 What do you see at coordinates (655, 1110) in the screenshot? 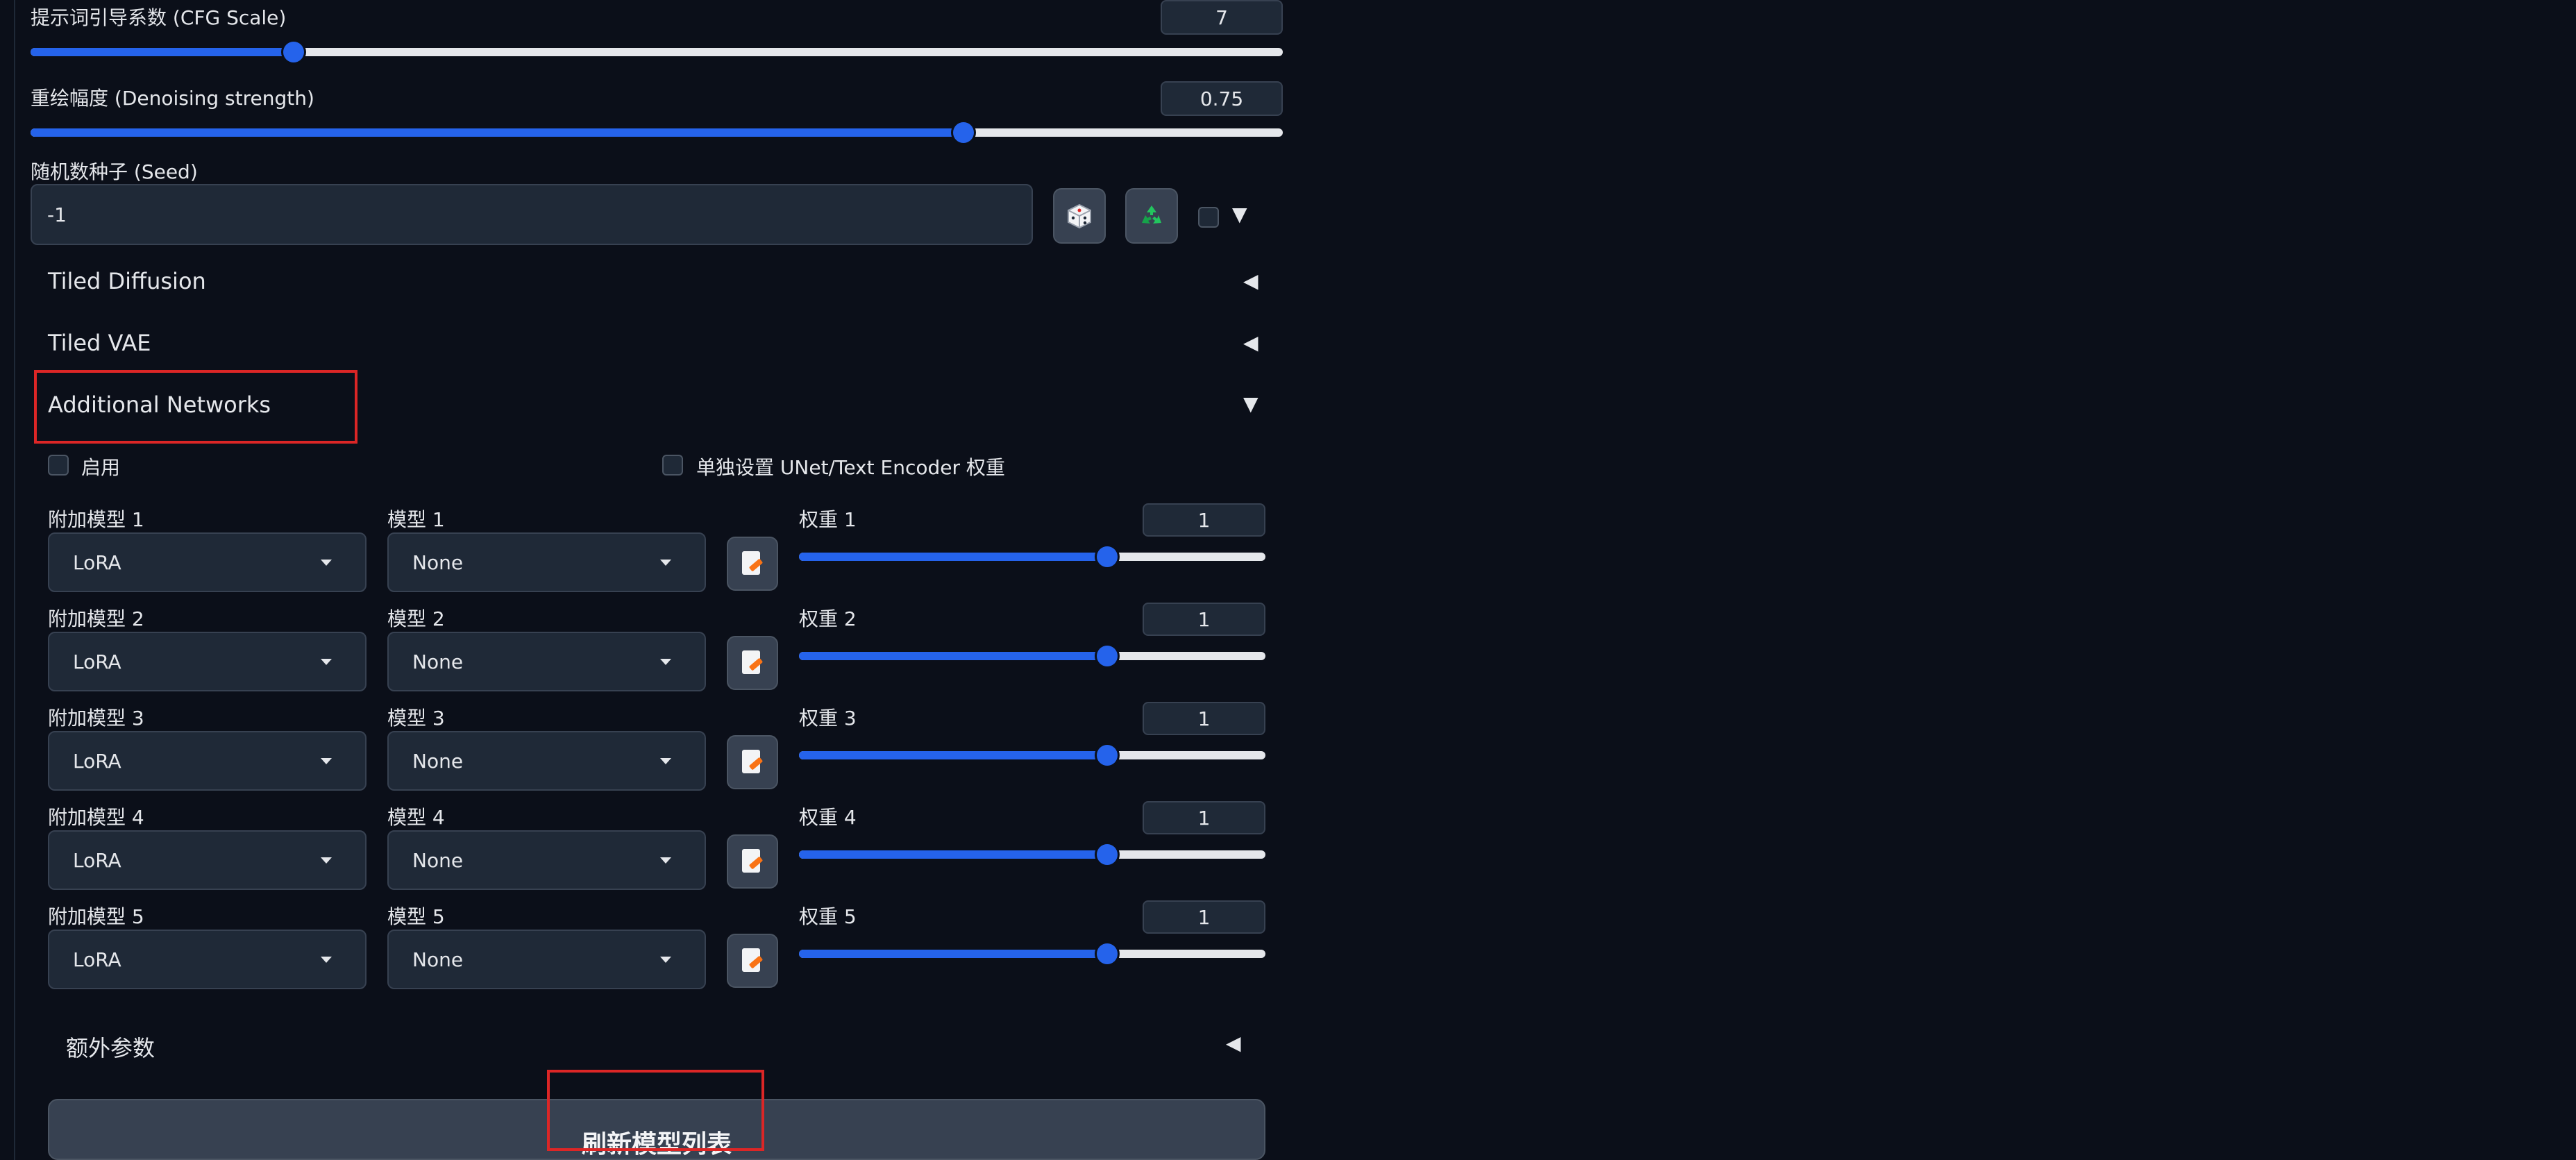
I see `refresh-models-highlight` at bounding box center [655, 1110].